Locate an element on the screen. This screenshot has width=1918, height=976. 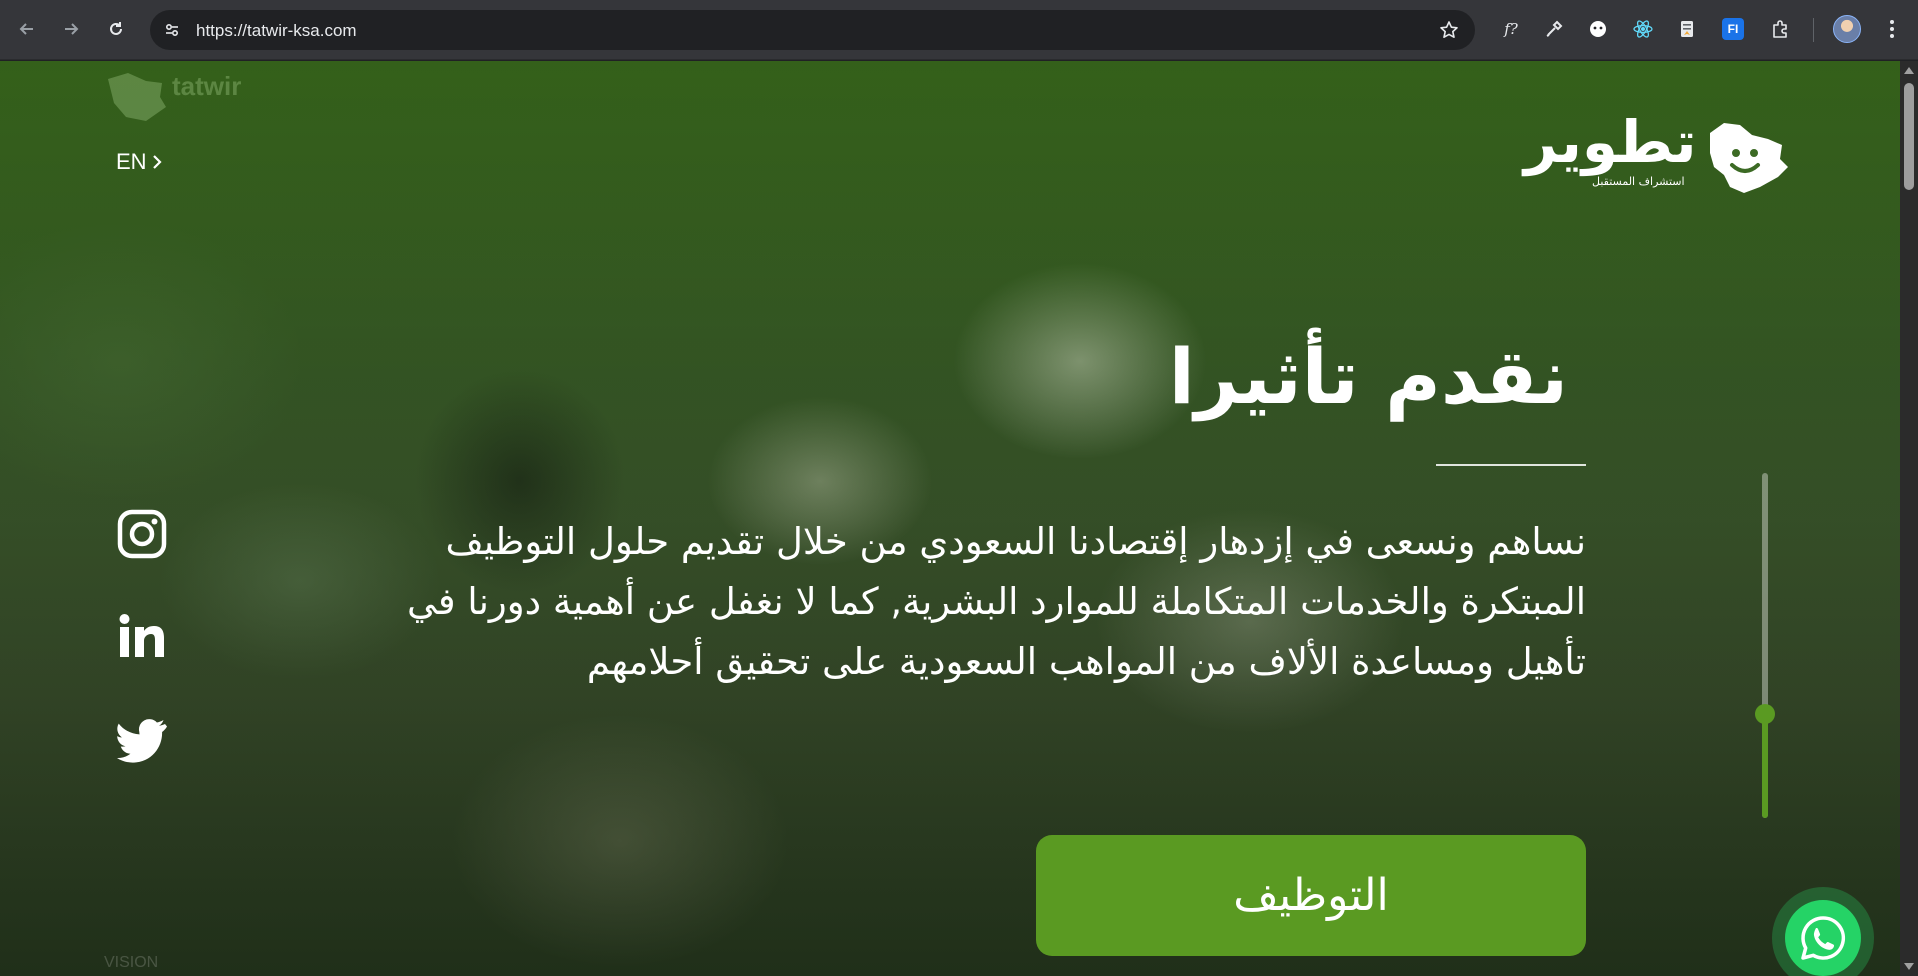
reload-icon is located at coordinates (116, 28).